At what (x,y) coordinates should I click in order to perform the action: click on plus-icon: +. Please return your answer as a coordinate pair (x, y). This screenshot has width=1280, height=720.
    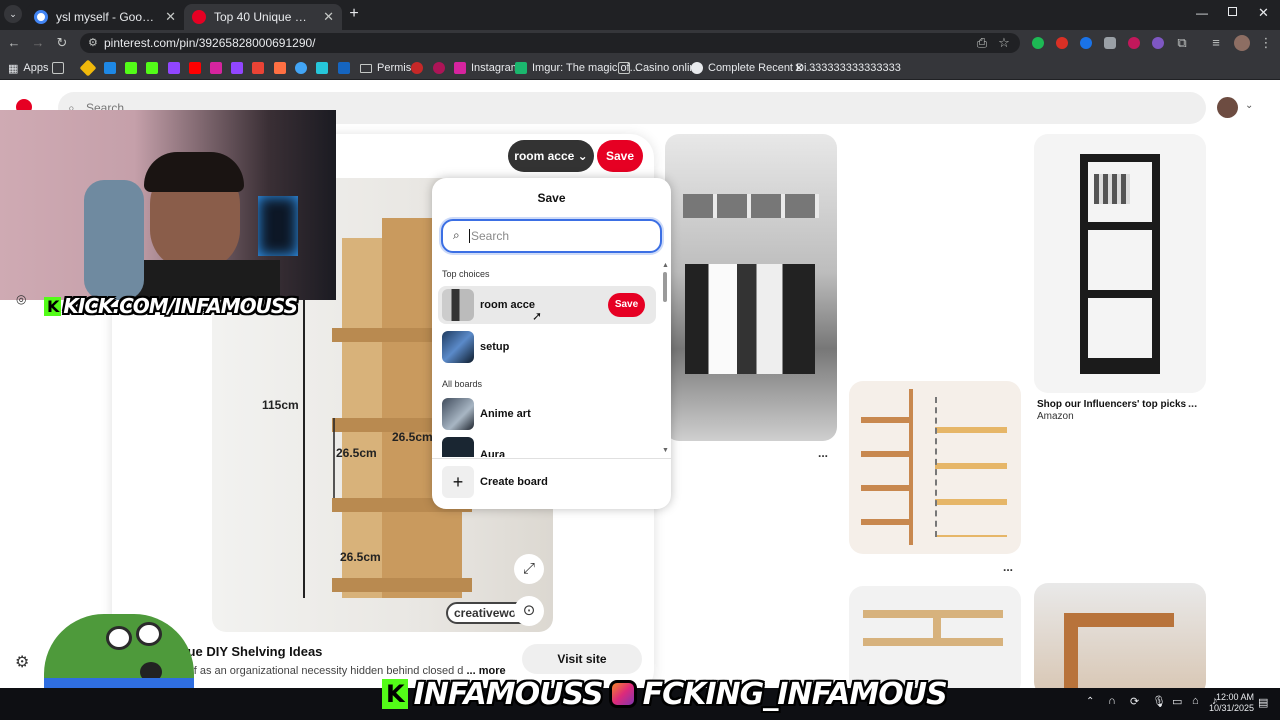
    Looking at the image, I should click on (458, 482).